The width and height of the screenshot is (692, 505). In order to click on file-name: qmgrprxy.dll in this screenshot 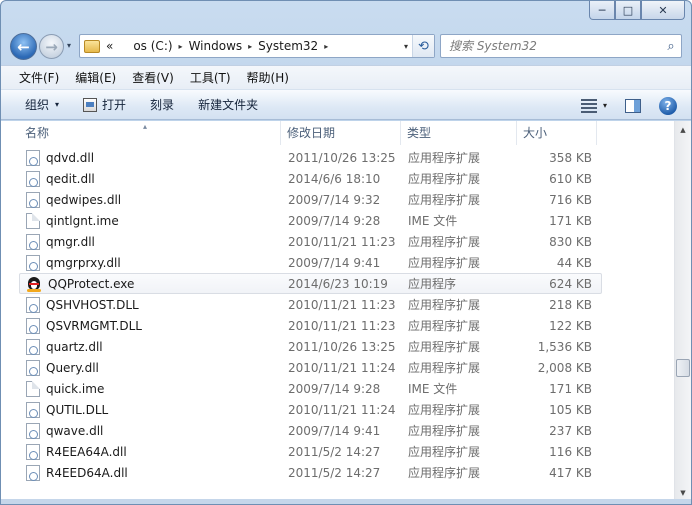, I will do `click(83, 262)`.